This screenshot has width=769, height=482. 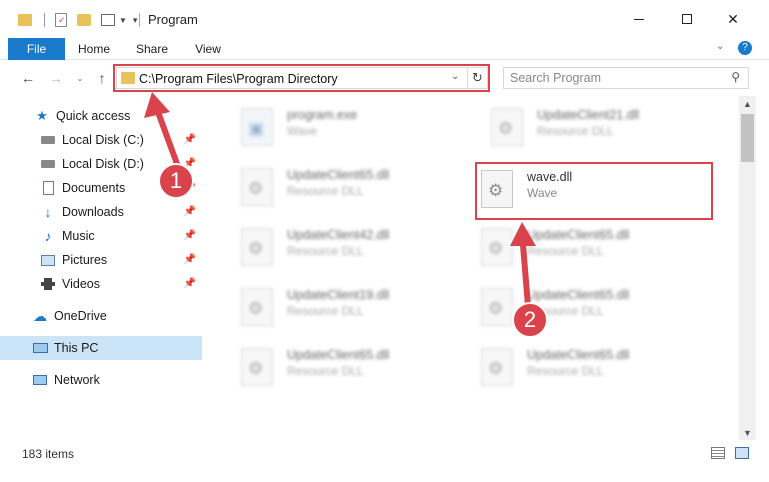 What do you see at coordinates (639, 19) in the screenshot?
I see `minimize-button` at bounding box center [639, 19].